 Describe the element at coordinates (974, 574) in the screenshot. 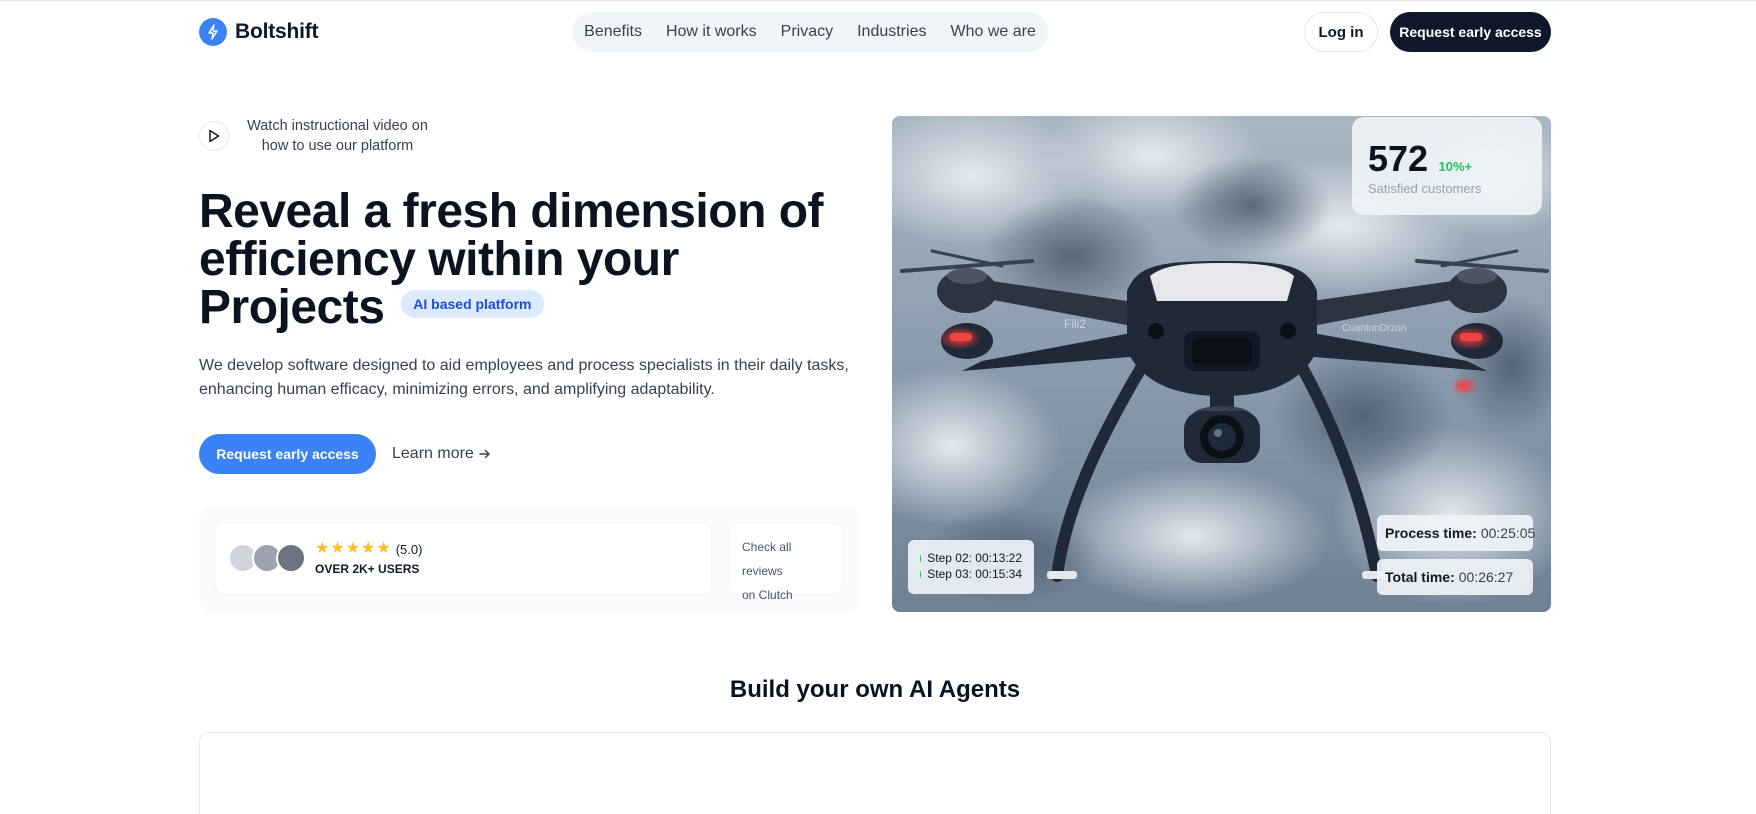

I see `step-3-time: Step 03: 00:15:34` at that location.